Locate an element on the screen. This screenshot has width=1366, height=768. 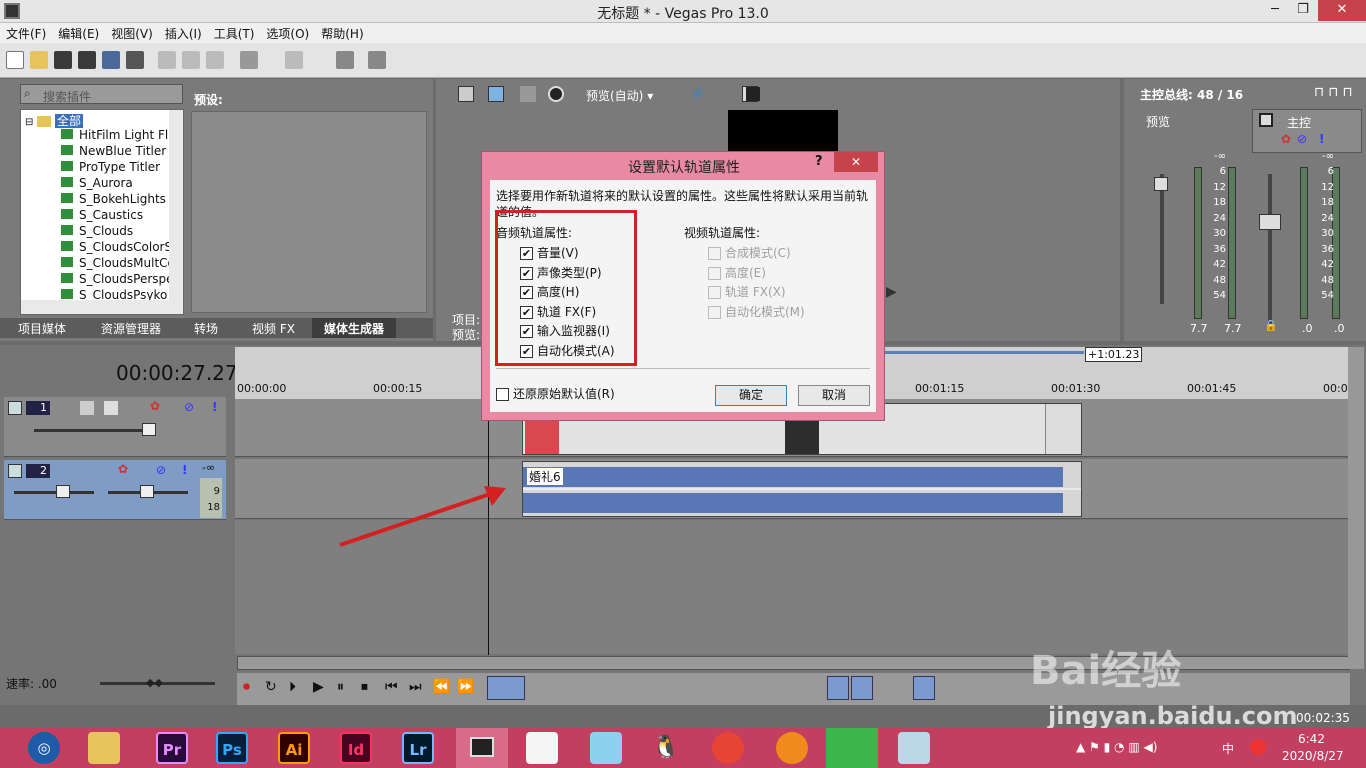
split-screen-icon is located at coordinates (528, 94).